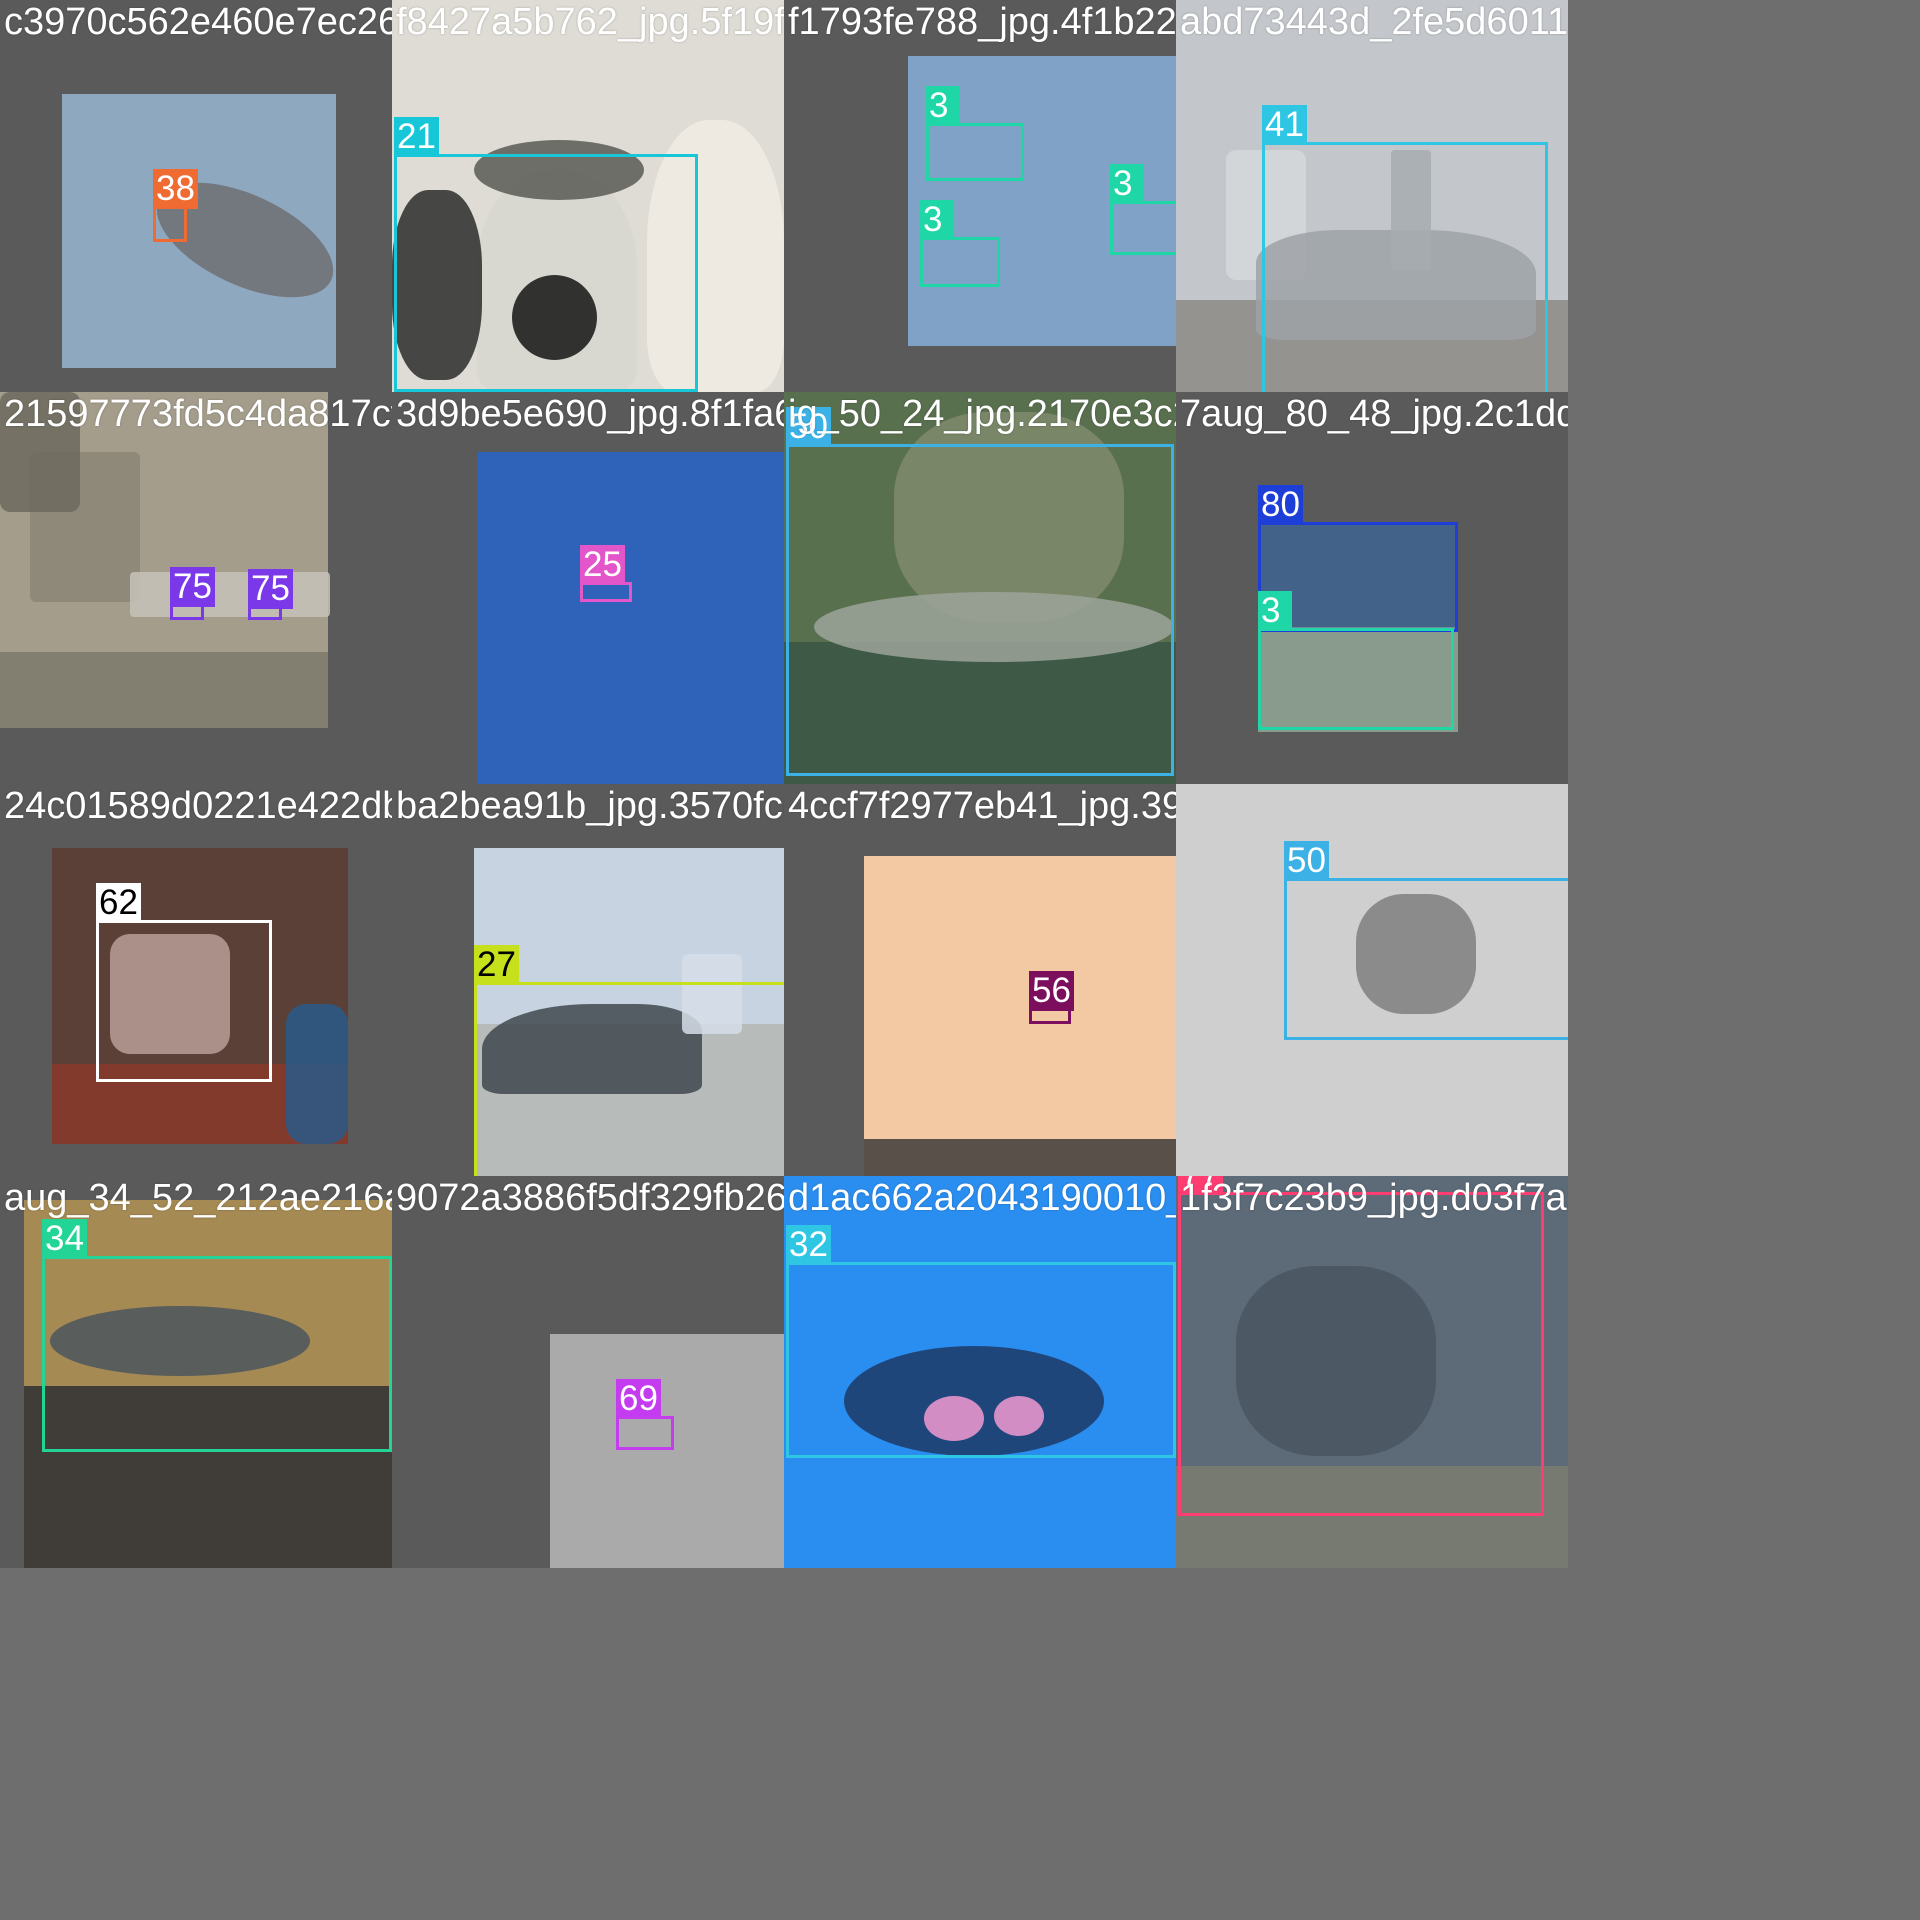  What do you see at coordinates (546, 254) in the screenshot?
I see `detection-box: 21` at bounding box center [546, 254].